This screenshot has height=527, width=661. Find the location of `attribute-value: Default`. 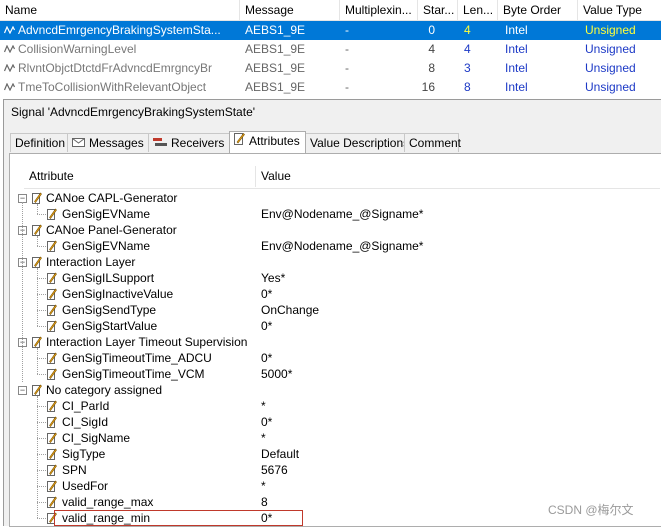

attribute-value: Default is located at coordinates (280, 454).